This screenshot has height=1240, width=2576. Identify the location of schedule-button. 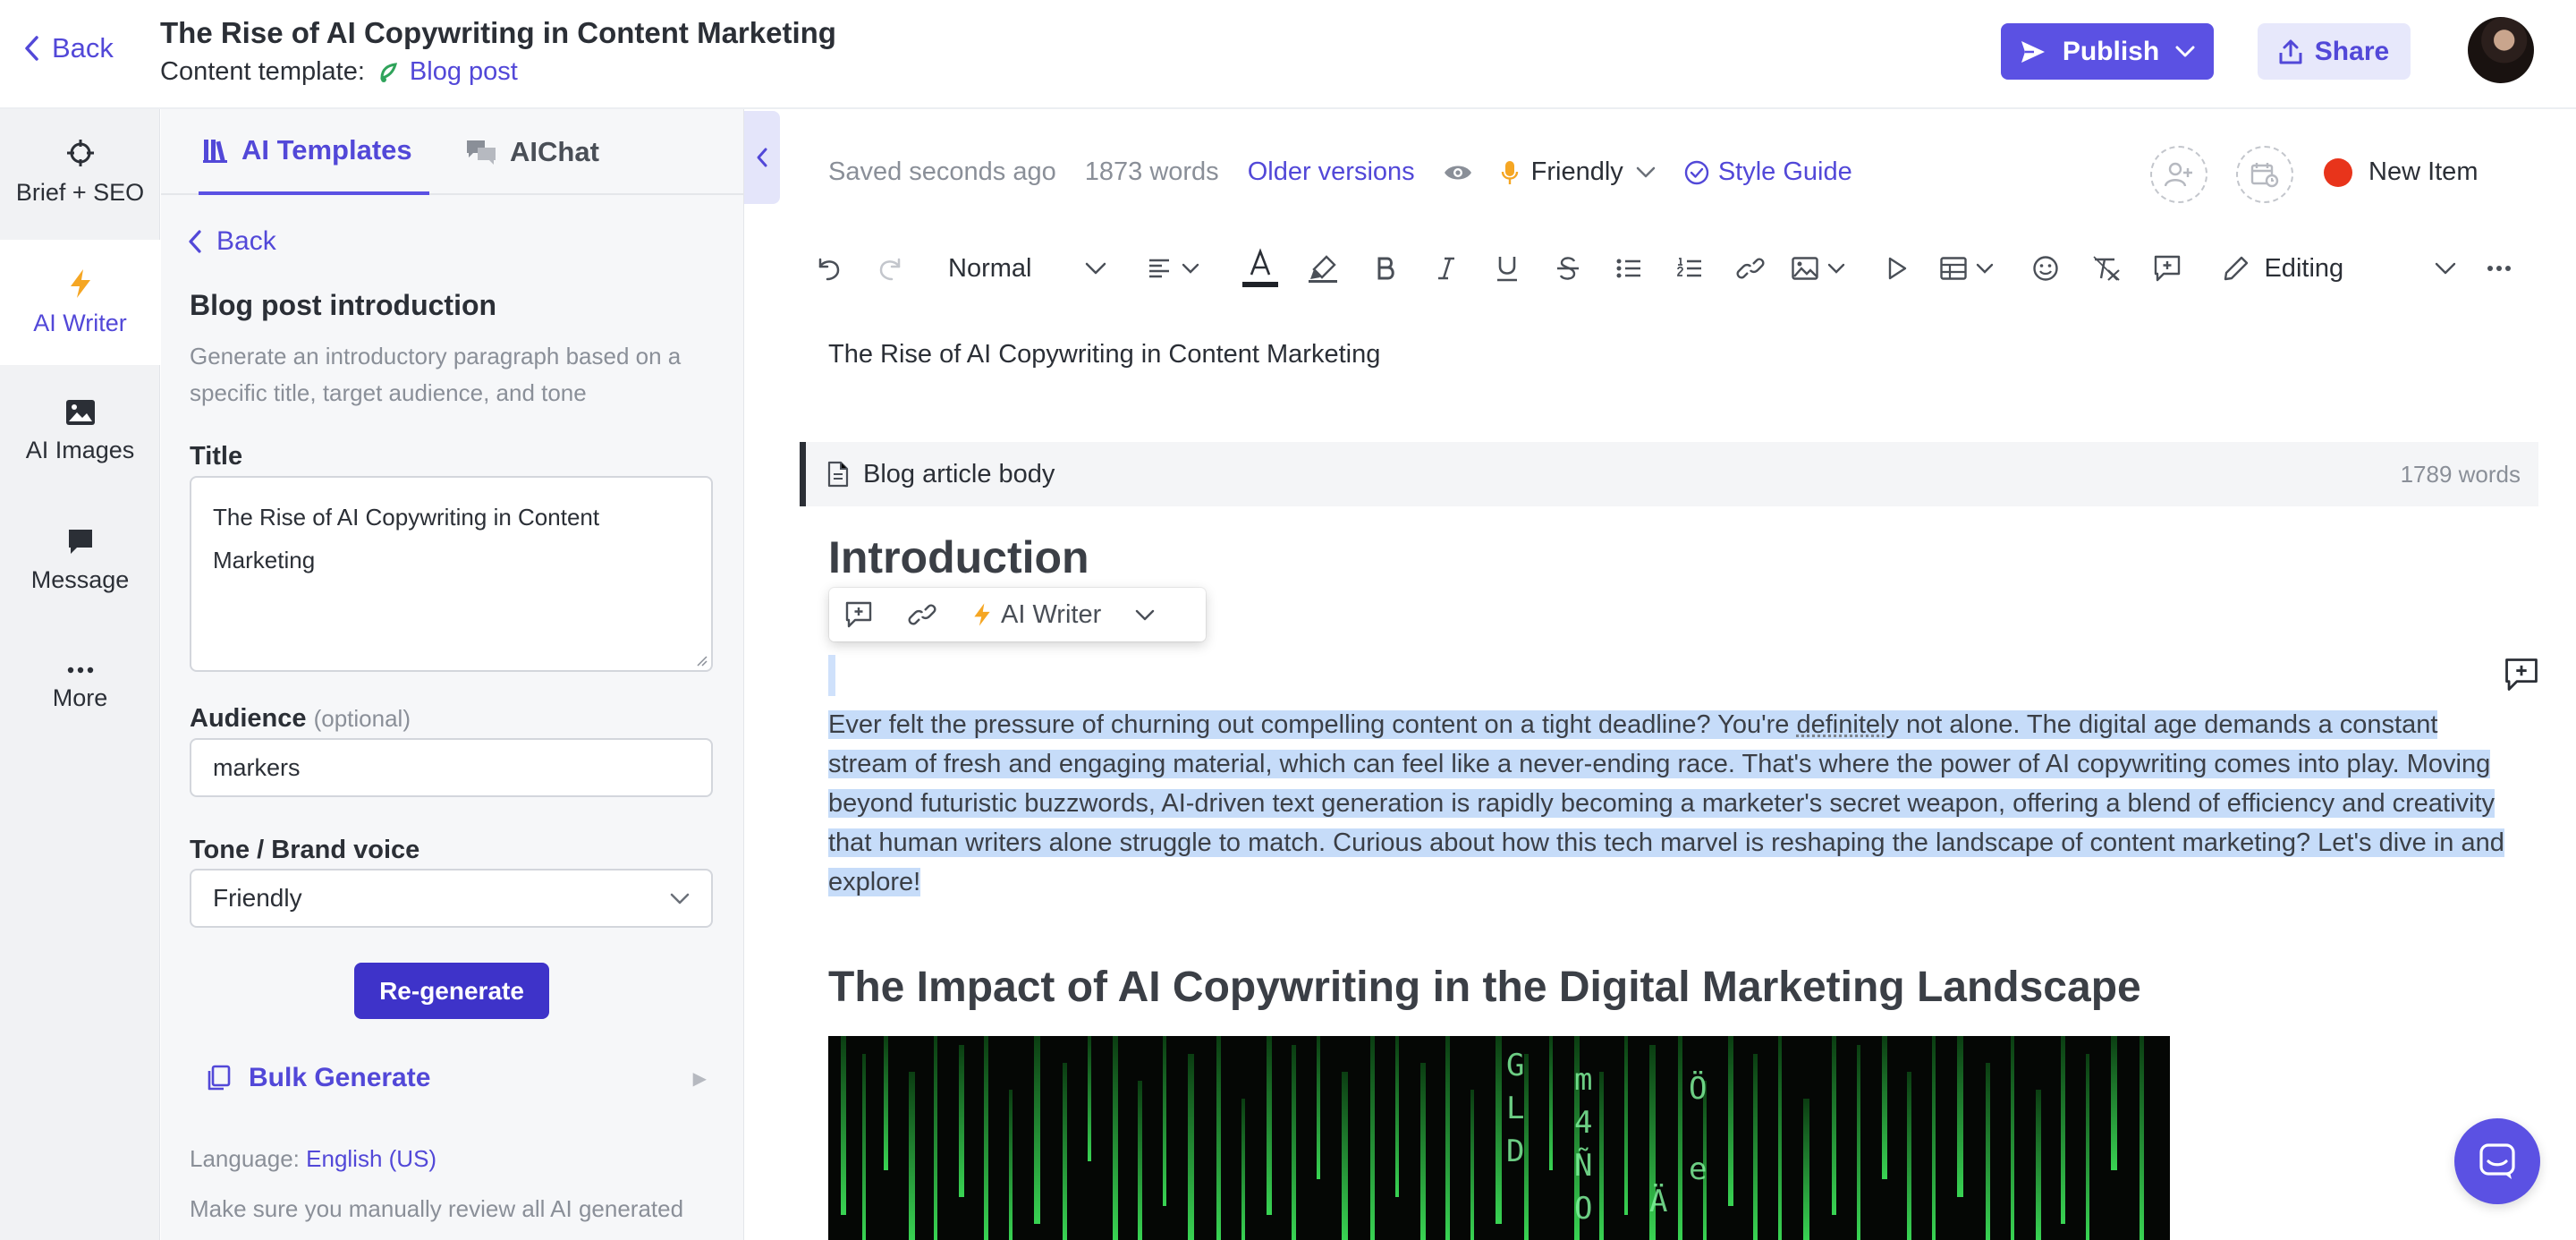
(2264, 174).